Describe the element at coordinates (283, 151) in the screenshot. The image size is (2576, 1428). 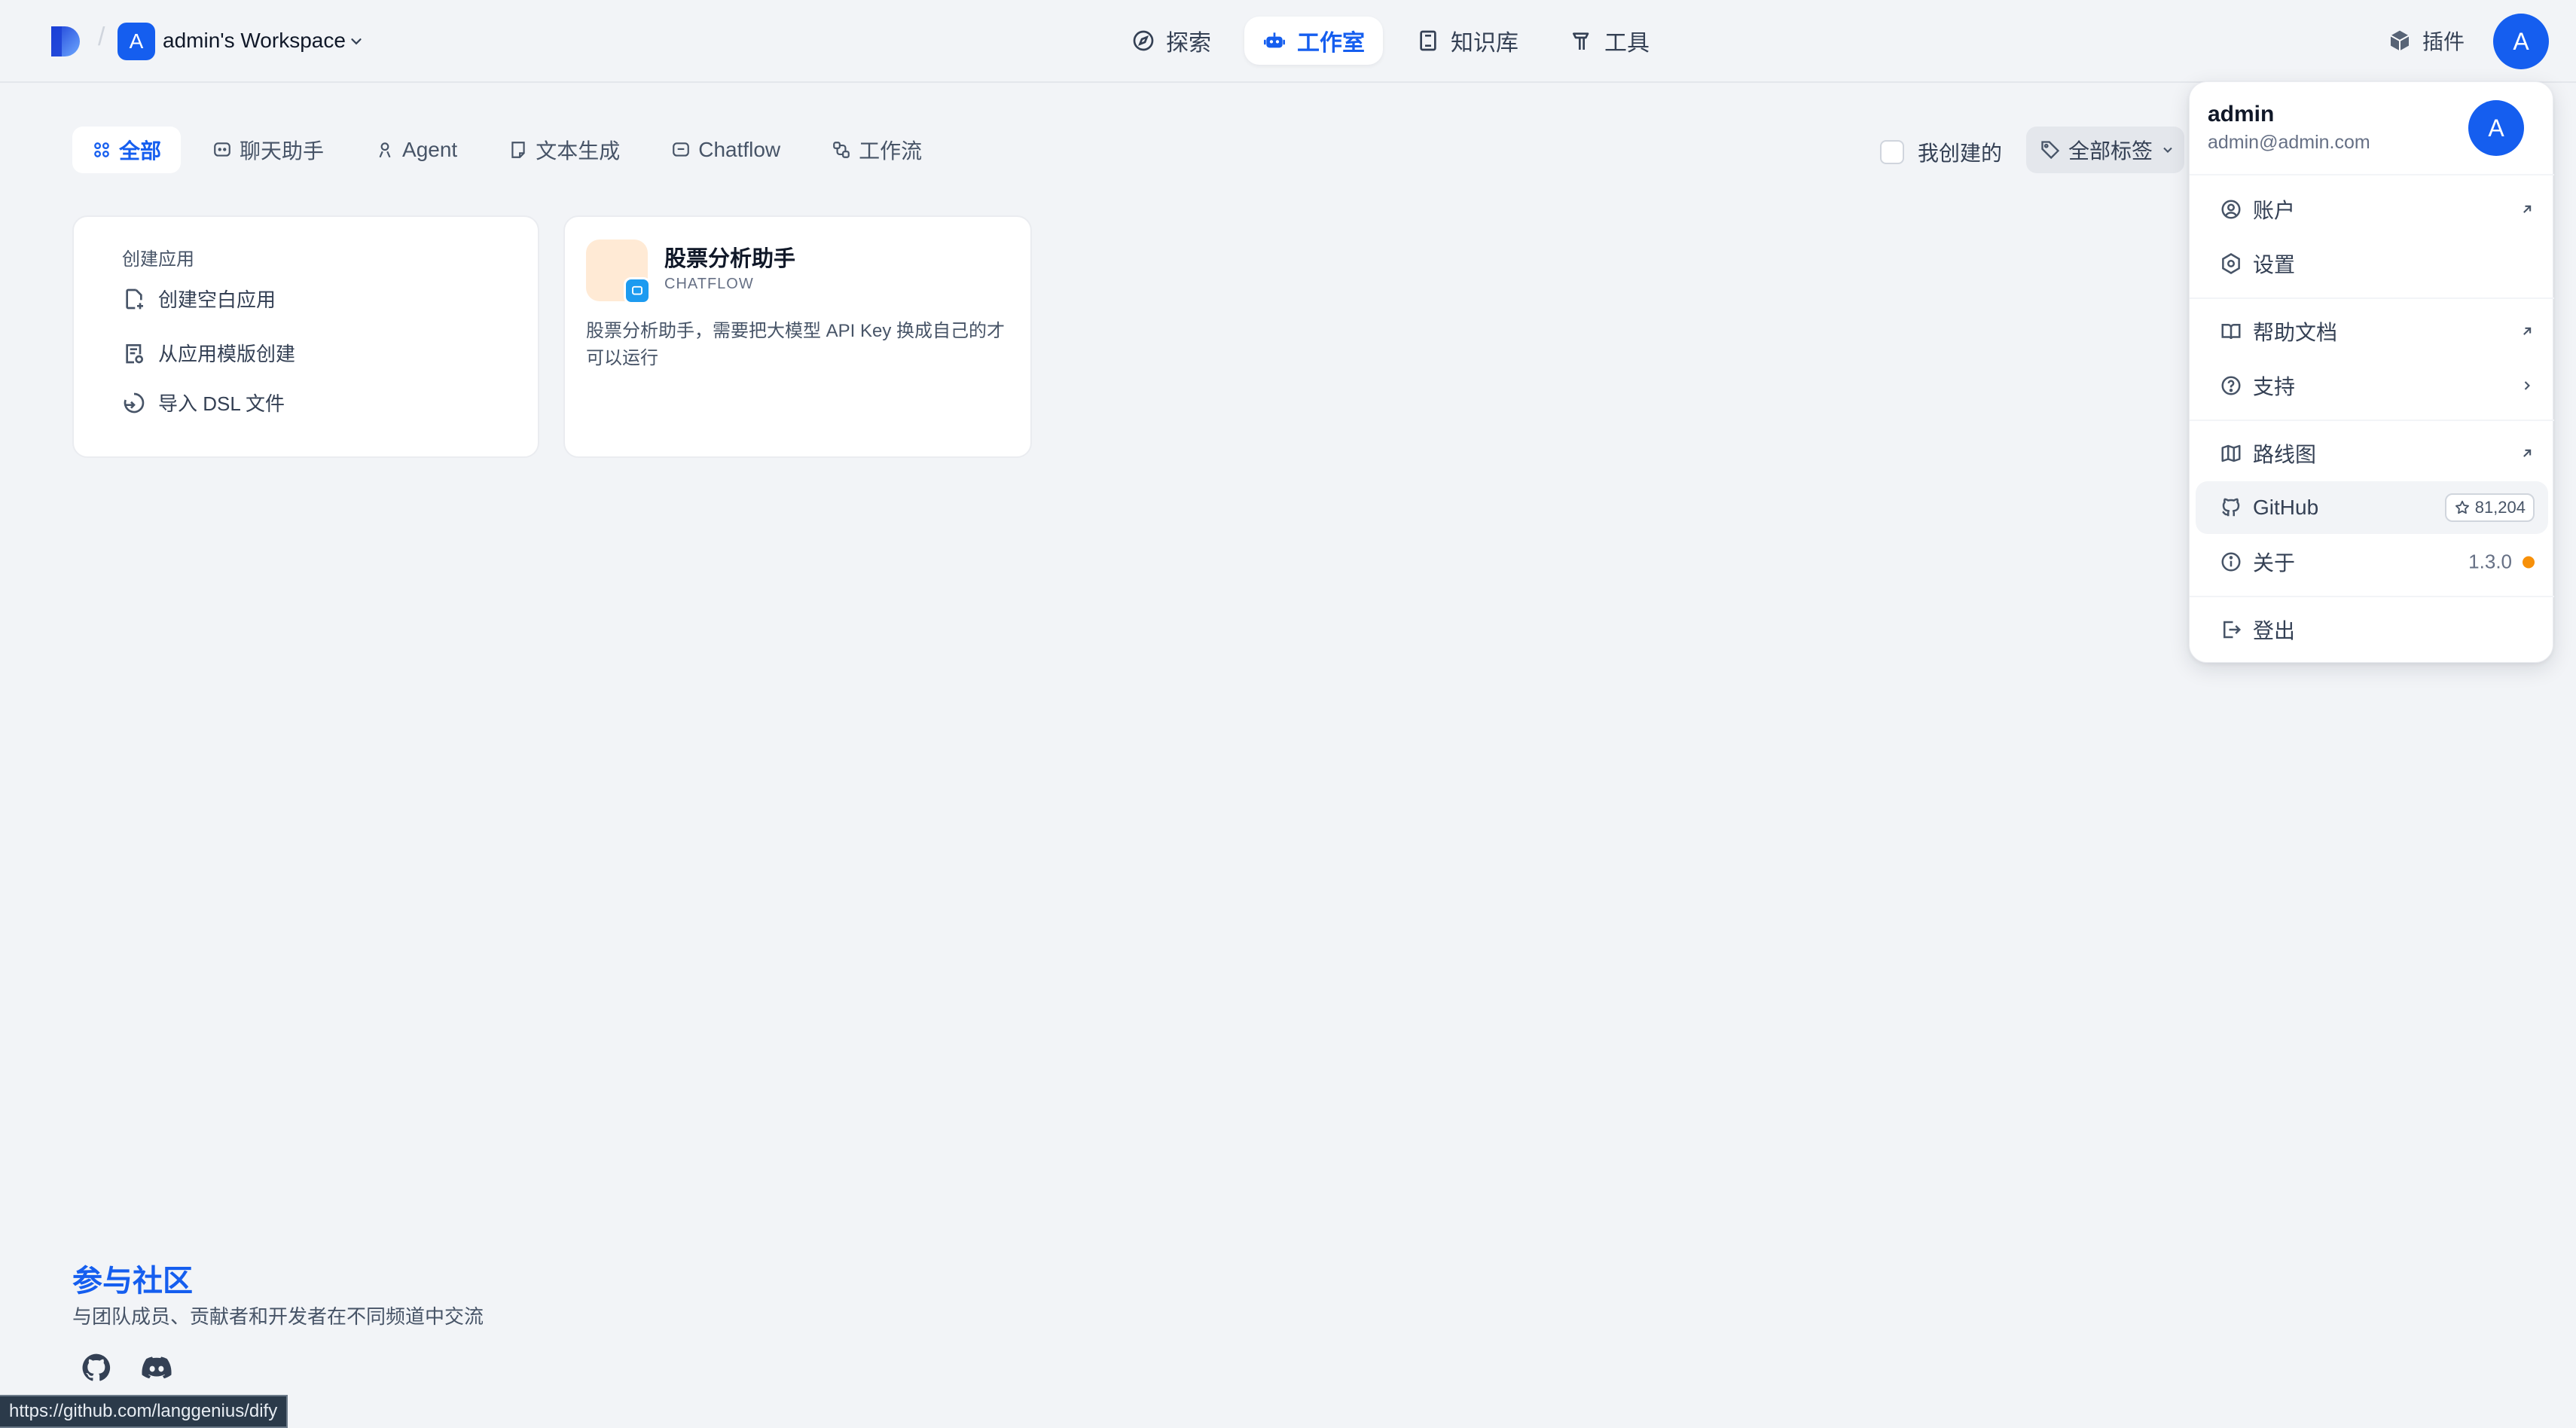
I see `tab-chat-assistant-label: 聊天助手` at that location.